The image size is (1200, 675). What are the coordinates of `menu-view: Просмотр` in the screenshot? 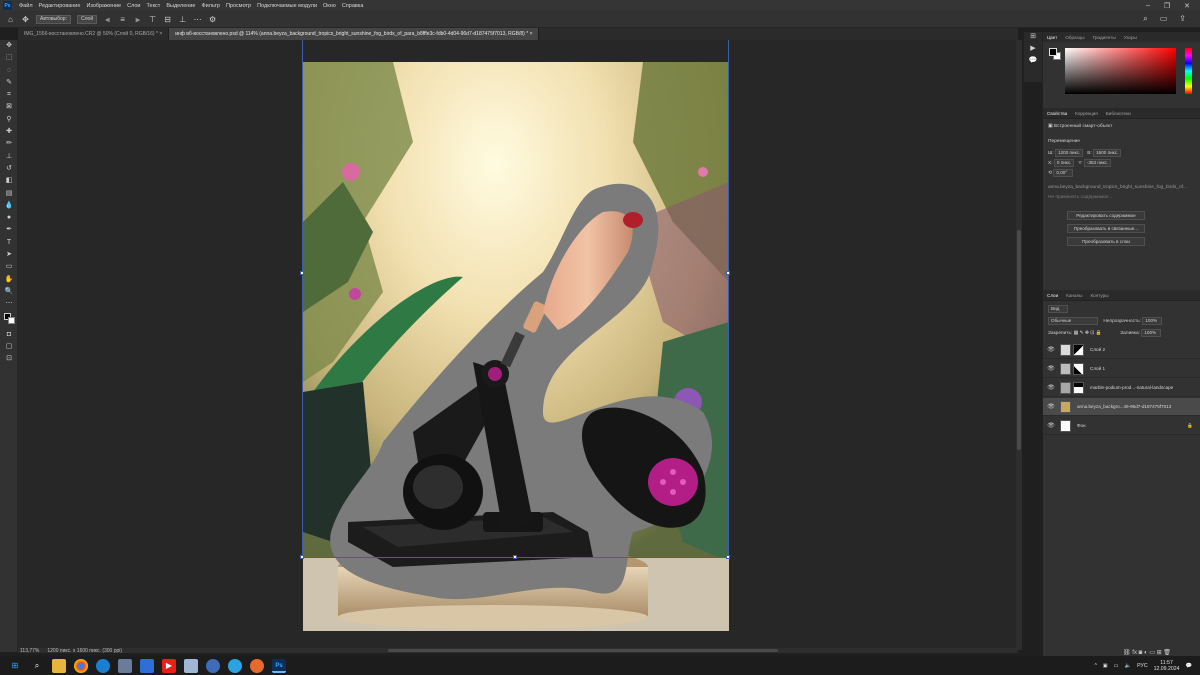 It's located at (238, 6).